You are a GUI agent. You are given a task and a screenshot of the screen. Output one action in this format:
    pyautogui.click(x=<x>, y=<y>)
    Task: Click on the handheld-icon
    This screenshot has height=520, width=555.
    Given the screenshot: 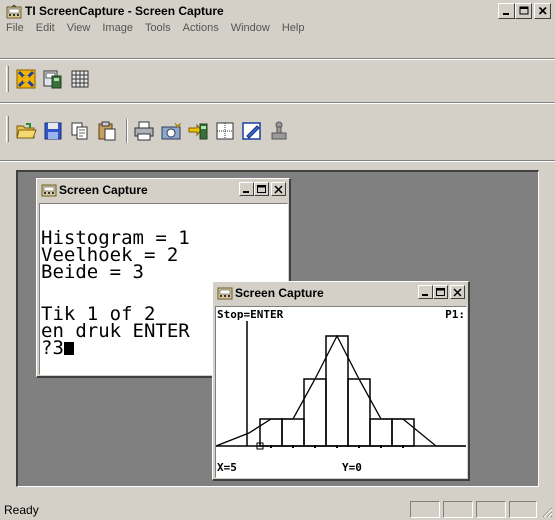 What is the action you would take?
    pyautogui.click(x=52, y=79)
    